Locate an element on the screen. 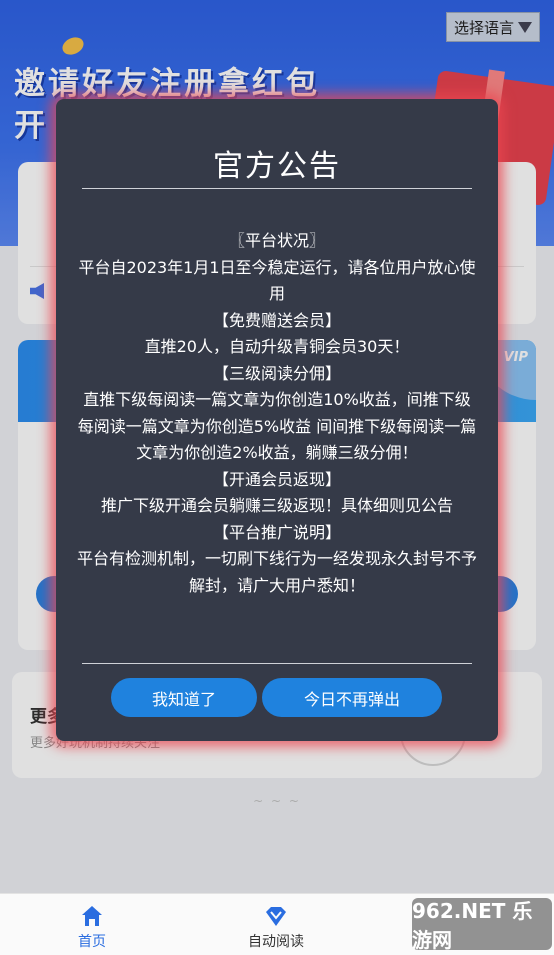 Image resolution: width=554 pixels, height=955 pixels. modal-line: 平台有检测机制，一切刷下线行为一经发现永久封号不予解封，请广大用户悉知！ is located at coordinates (276, 572).